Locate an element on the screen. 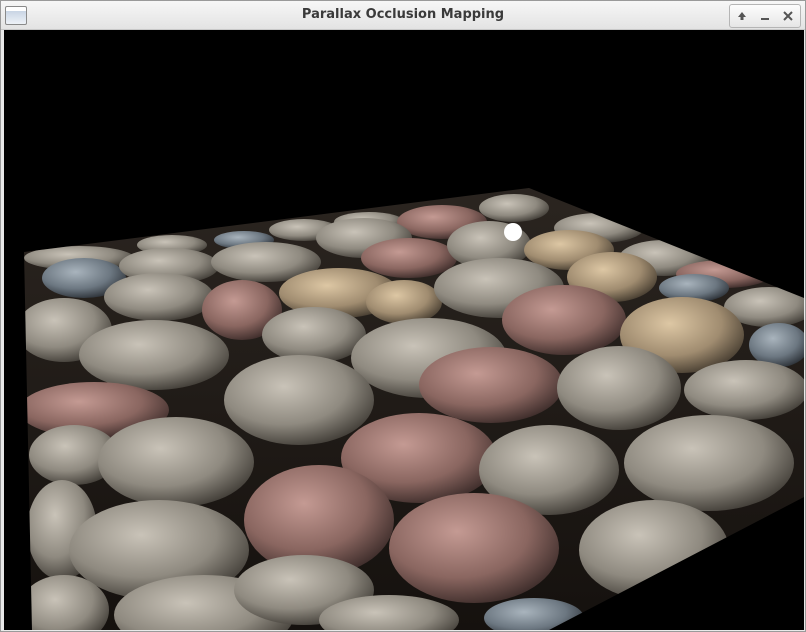  maximize-button is located at coordinates (742, 16).